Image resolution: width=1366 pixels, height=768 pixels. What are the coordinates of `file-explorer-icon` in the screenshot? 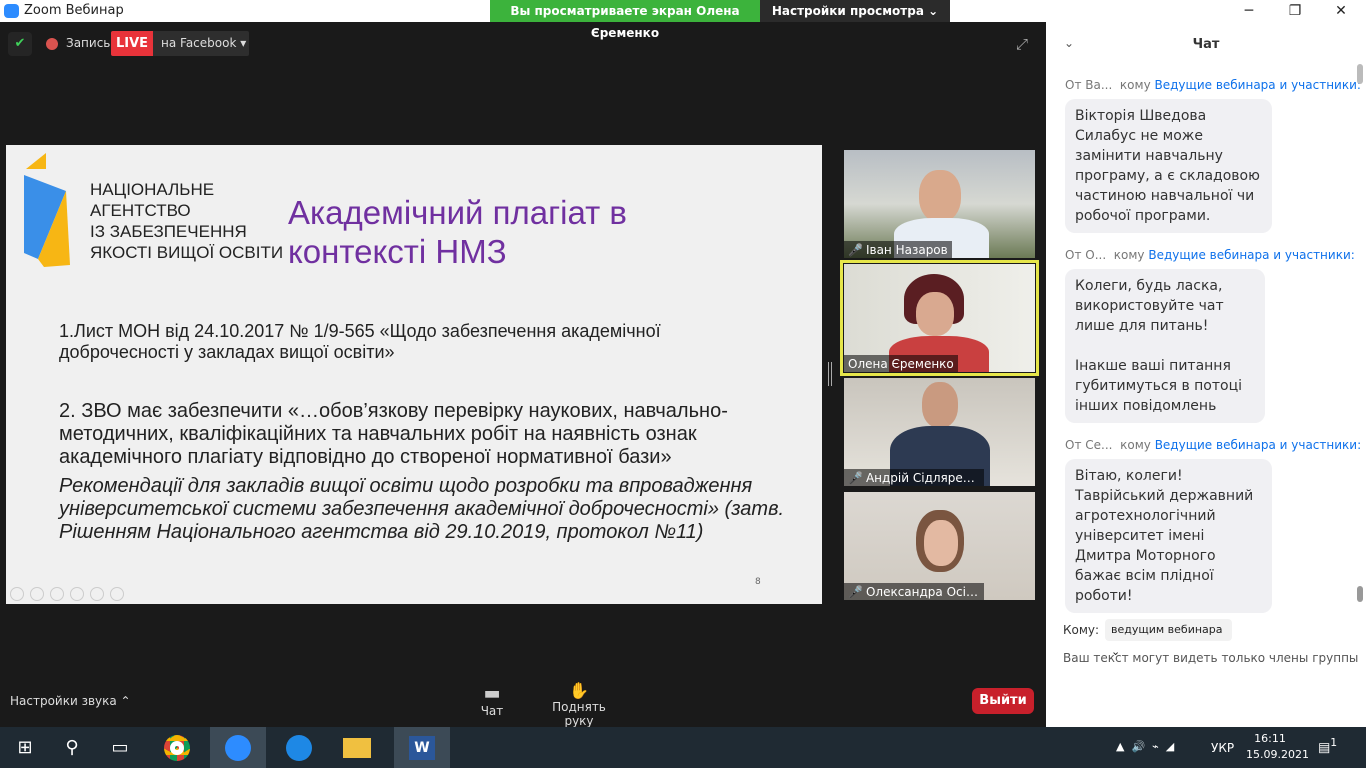 It's located at (357, 747).